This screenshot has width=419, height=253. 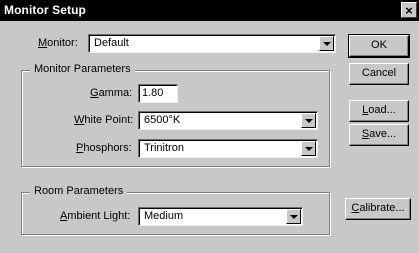 I want to click on white-point-label-rest: hite Point:, so click(x=109, y=120).